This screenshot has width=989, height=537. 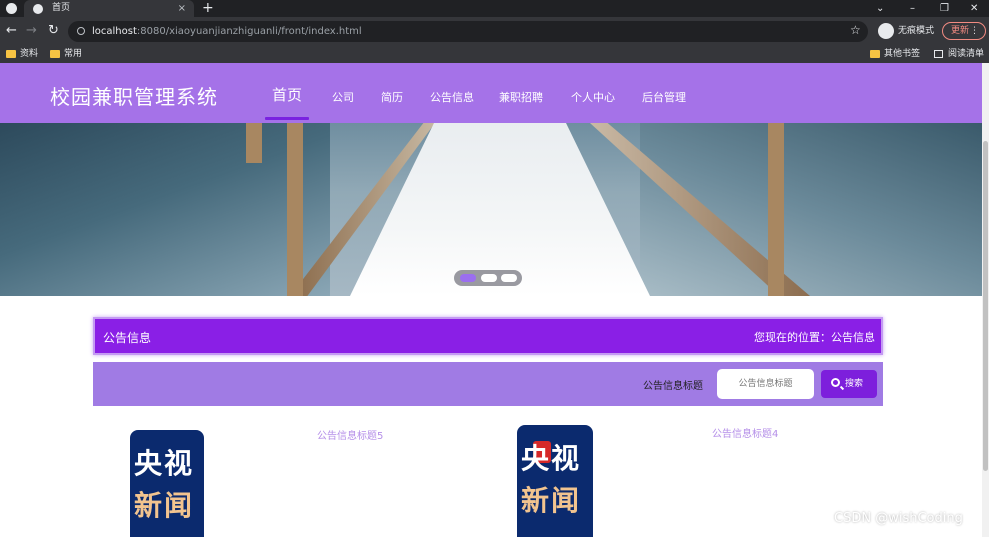 I want to click on bookmark-folder-ziliao: 资料, so click(x=22, y=54).